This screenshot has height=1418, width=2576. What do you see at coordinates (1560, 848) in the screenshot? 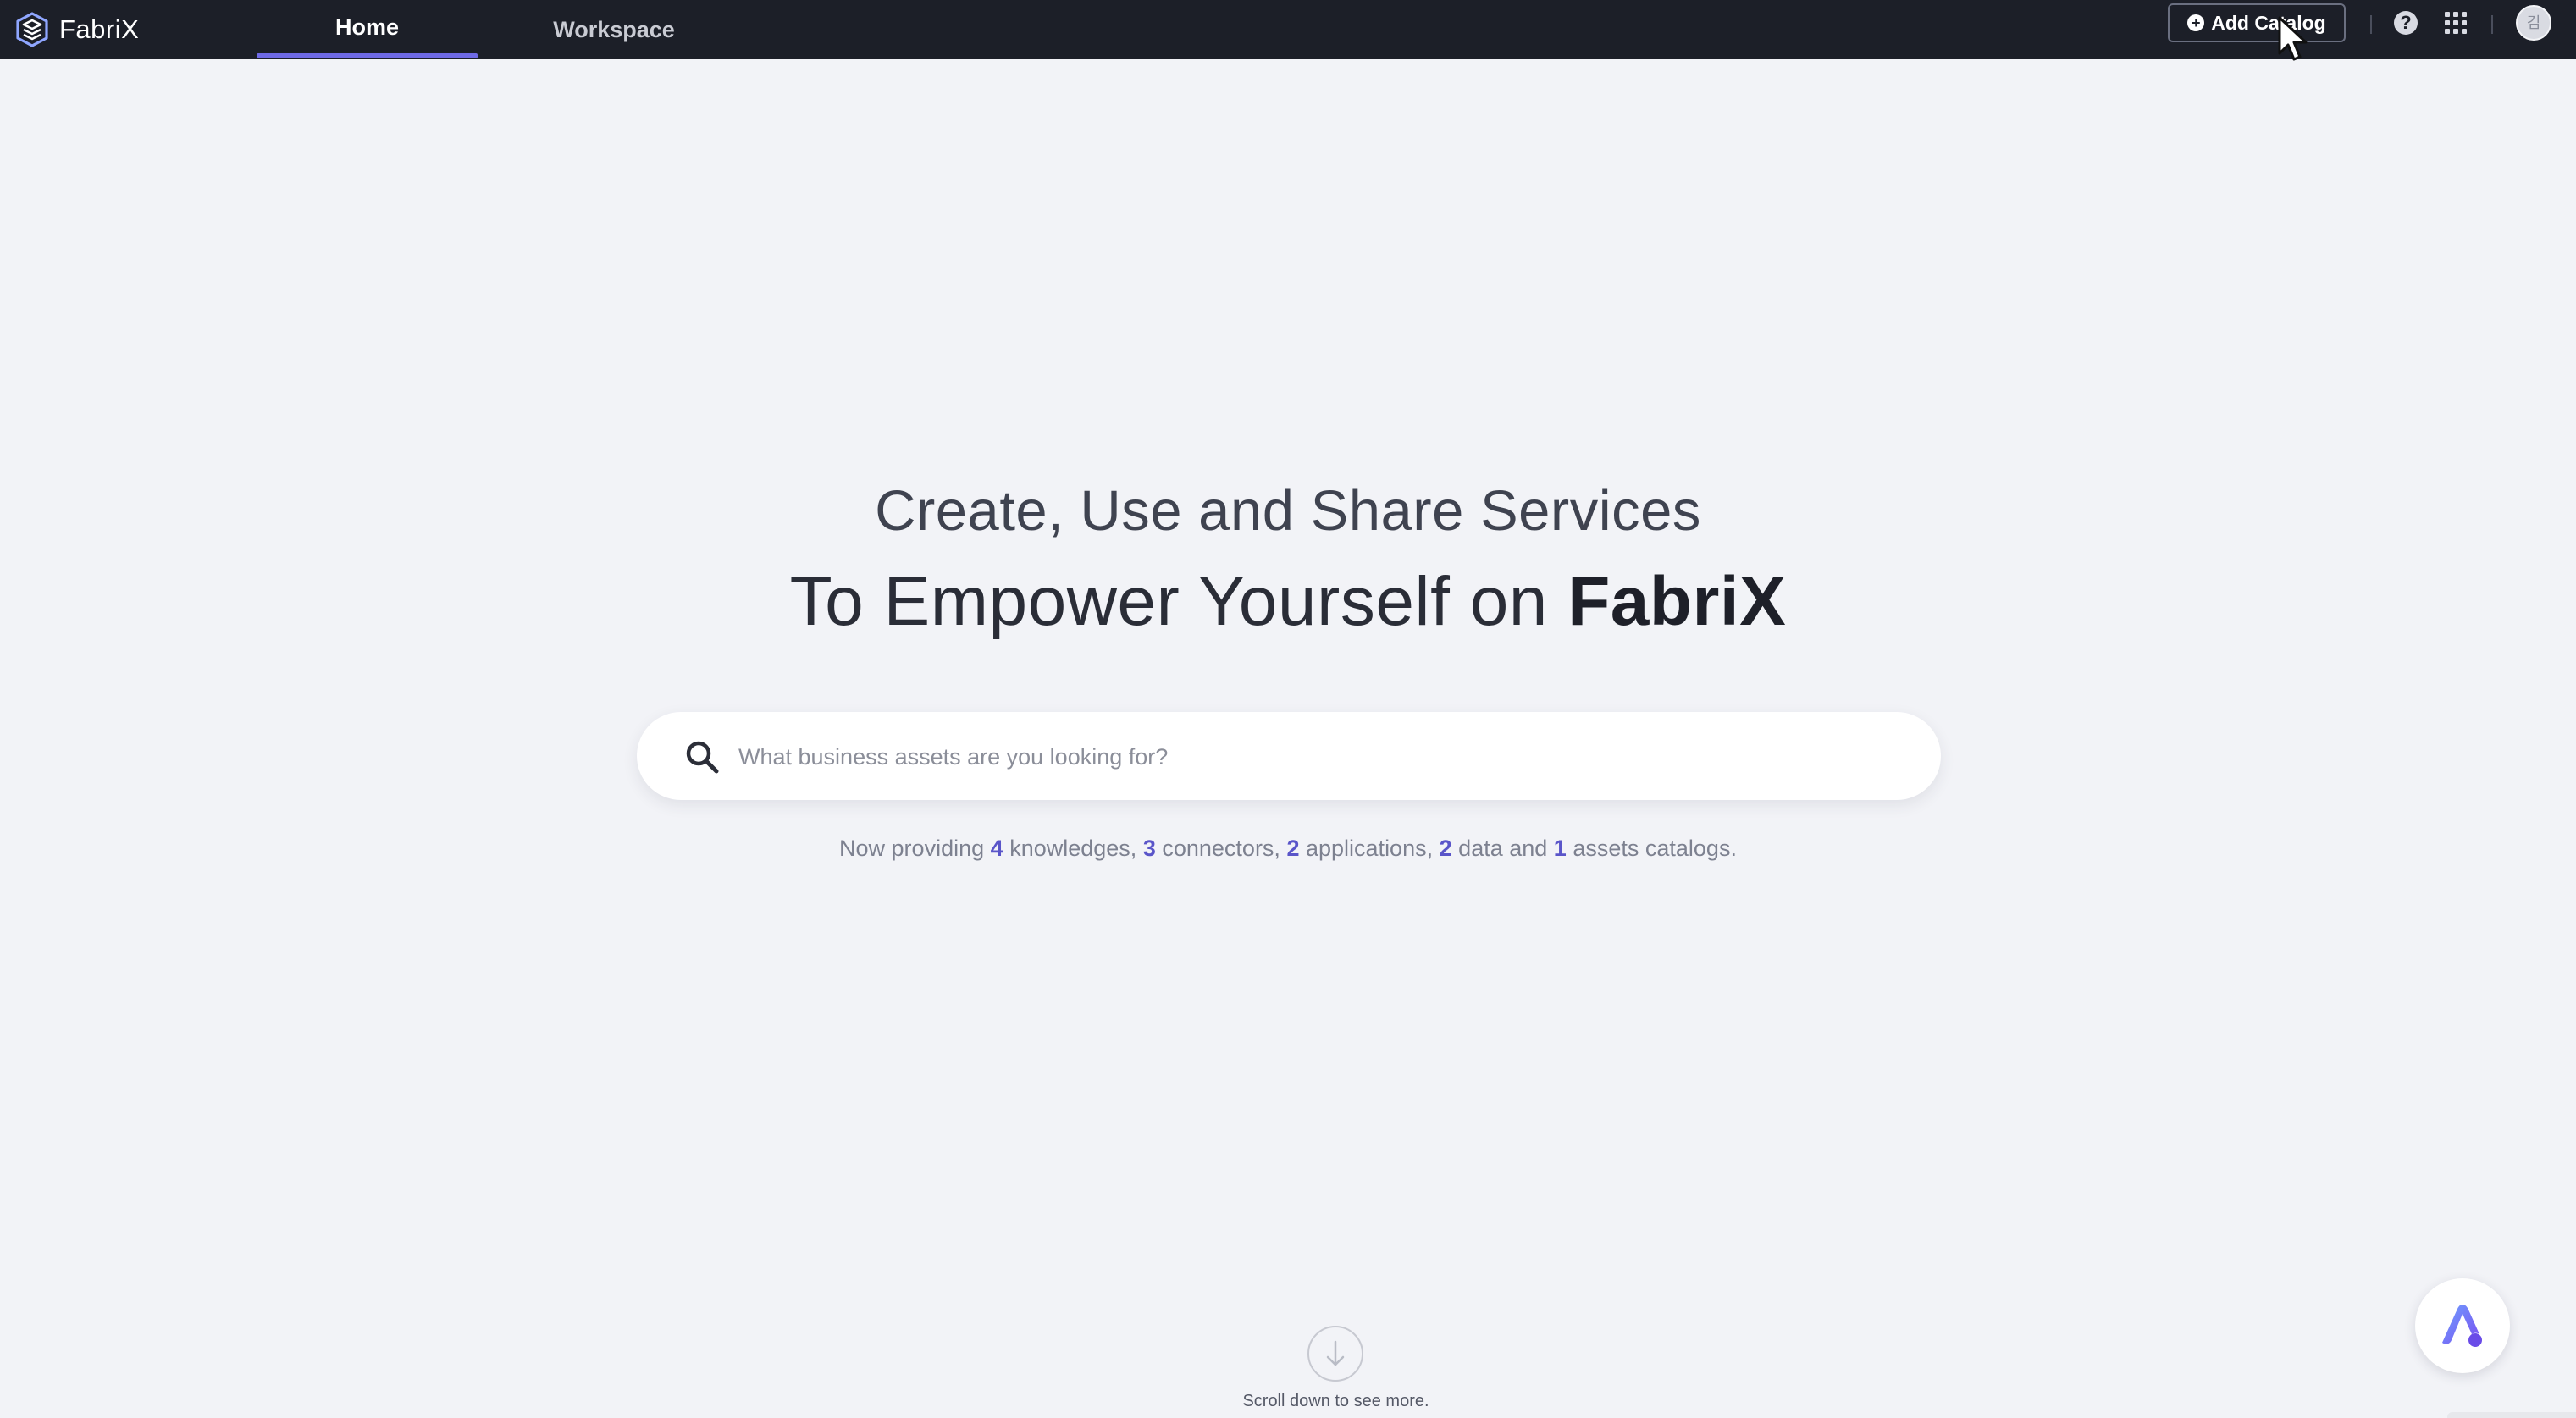
I see `assets-count: 1` at bounding box center [1560, 848].